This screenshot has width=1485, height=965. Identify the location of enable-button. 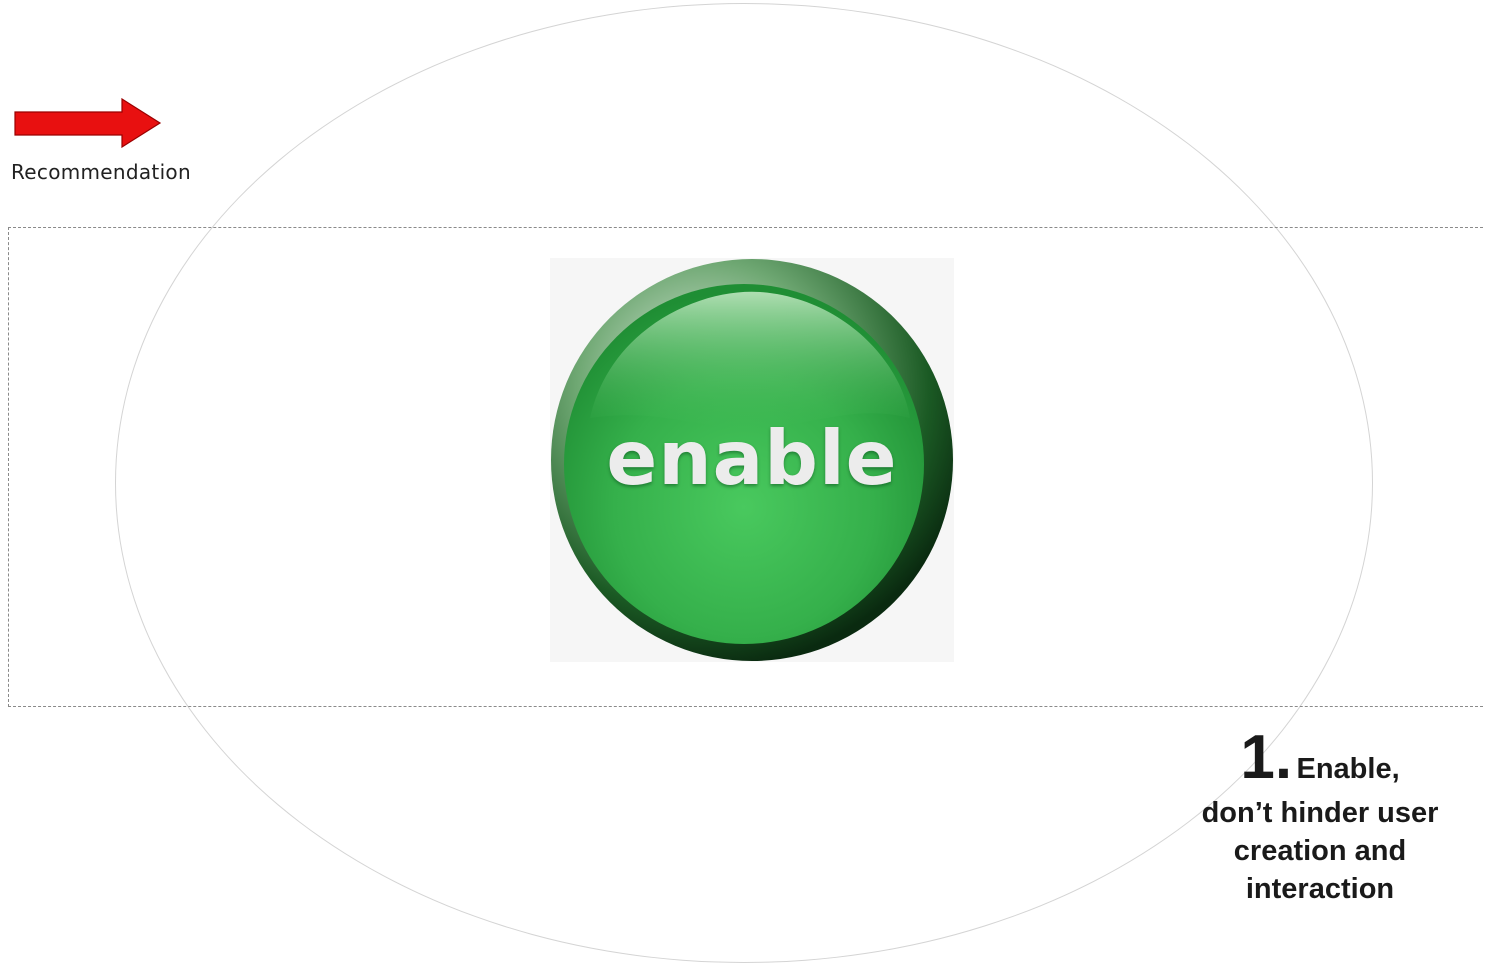
(752, 460).